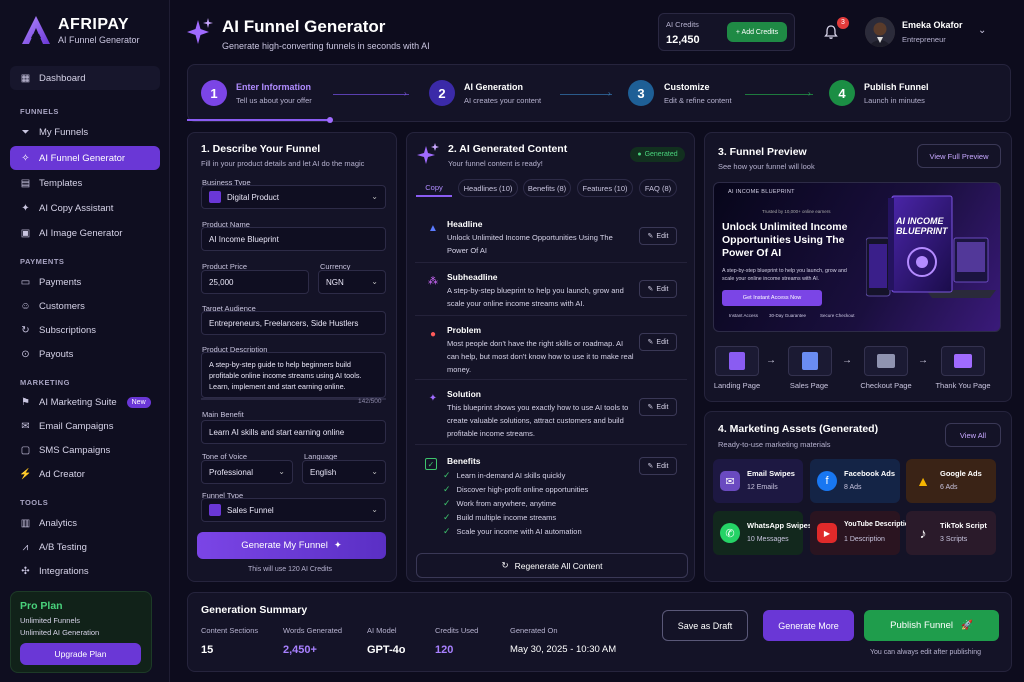  Describe the element at coordinates (658, 466) in the screenshot. I see `edit-benefits-button: ✎ Edit` at that location.